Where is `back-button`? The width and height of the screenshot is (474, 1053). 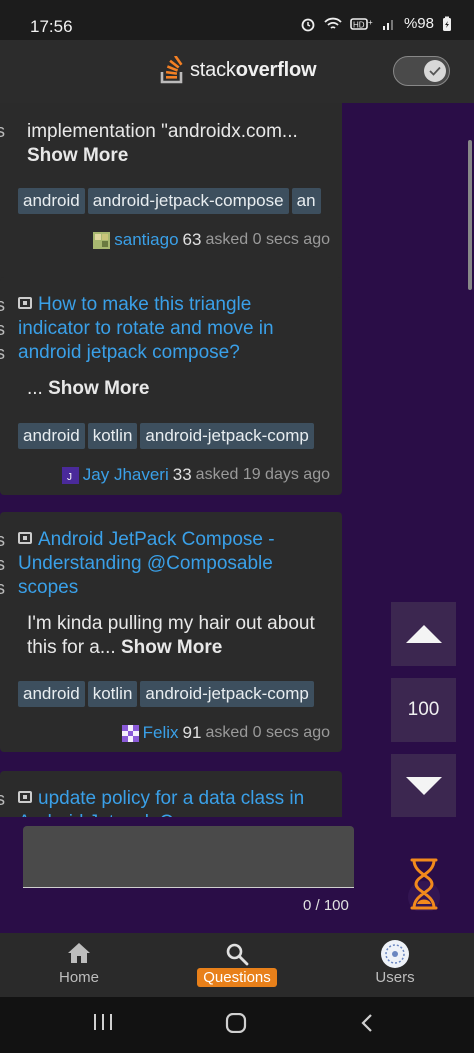 back-button is located at coordinates (367, 1023).